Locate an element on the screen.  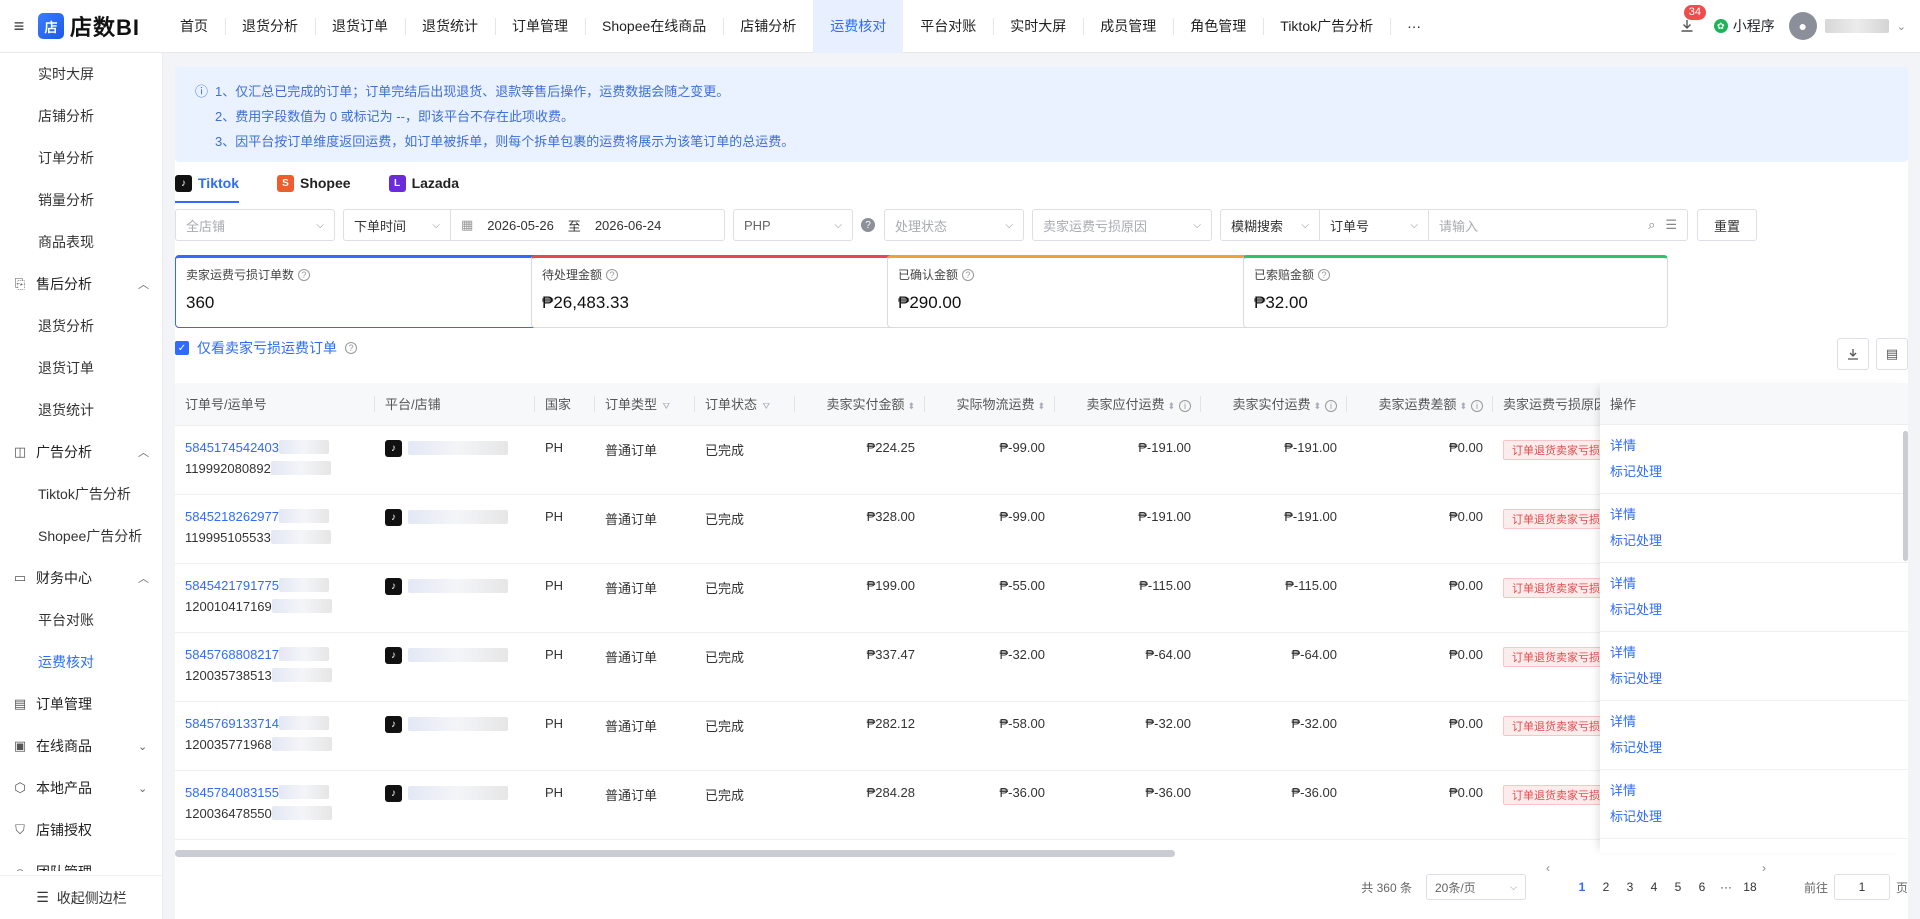
nav-tab-11: 角色管理 is located at coordinates (1218, 26).